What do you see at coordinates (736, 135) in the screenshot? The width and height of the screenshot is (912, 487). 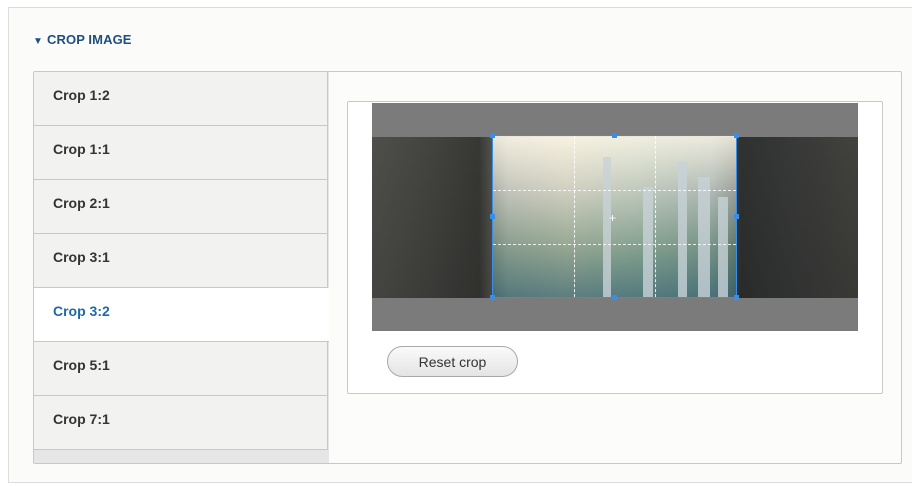 I see `crop-handle-ne` at bounding box center [736, 135].